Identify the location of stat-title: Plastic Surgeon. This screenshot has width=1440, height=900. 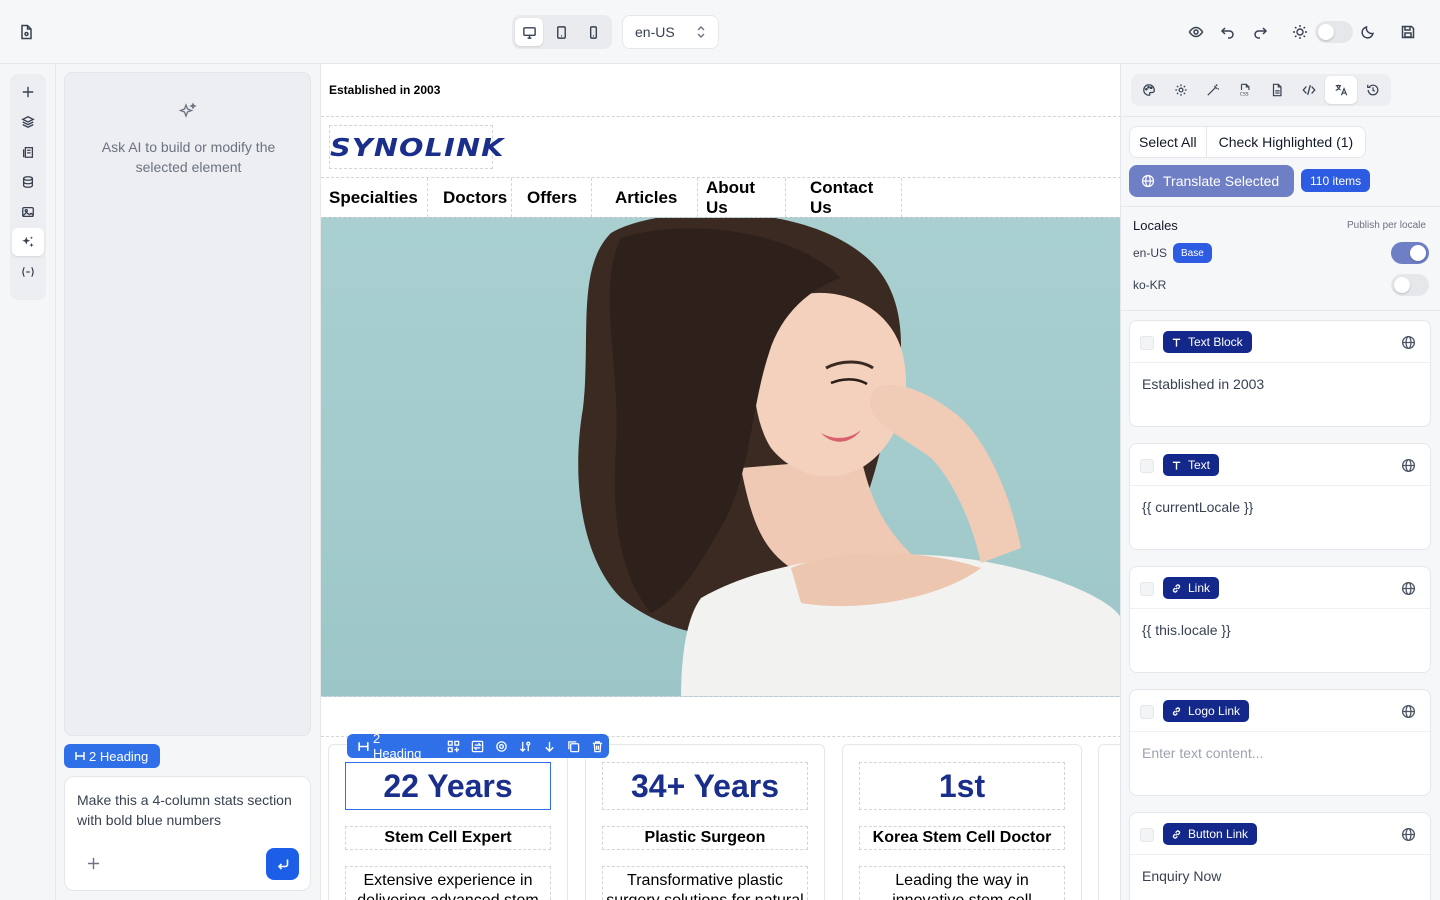
(705, 838).